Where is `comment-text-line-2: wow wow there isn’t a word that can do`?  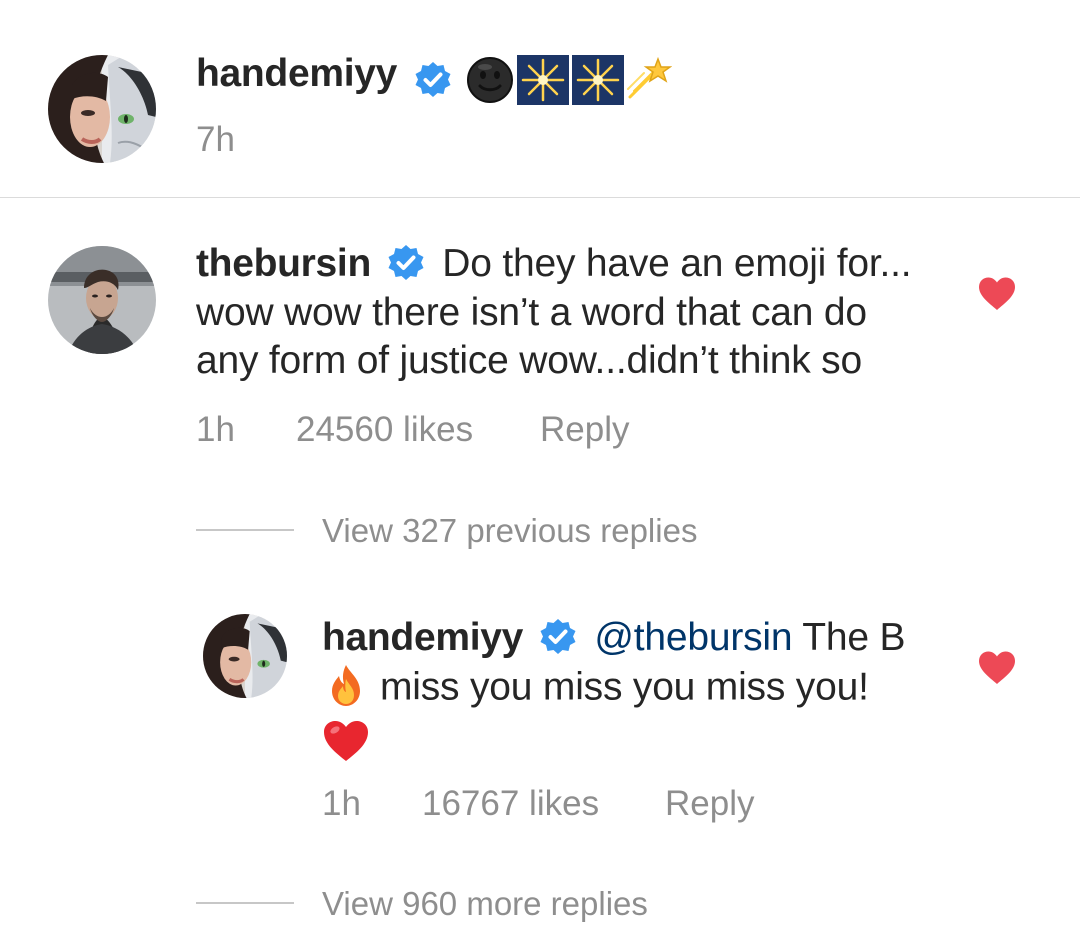
comment-text-line-2: wow wow there isn’t a word that can do is located at coordinates (531, 312).